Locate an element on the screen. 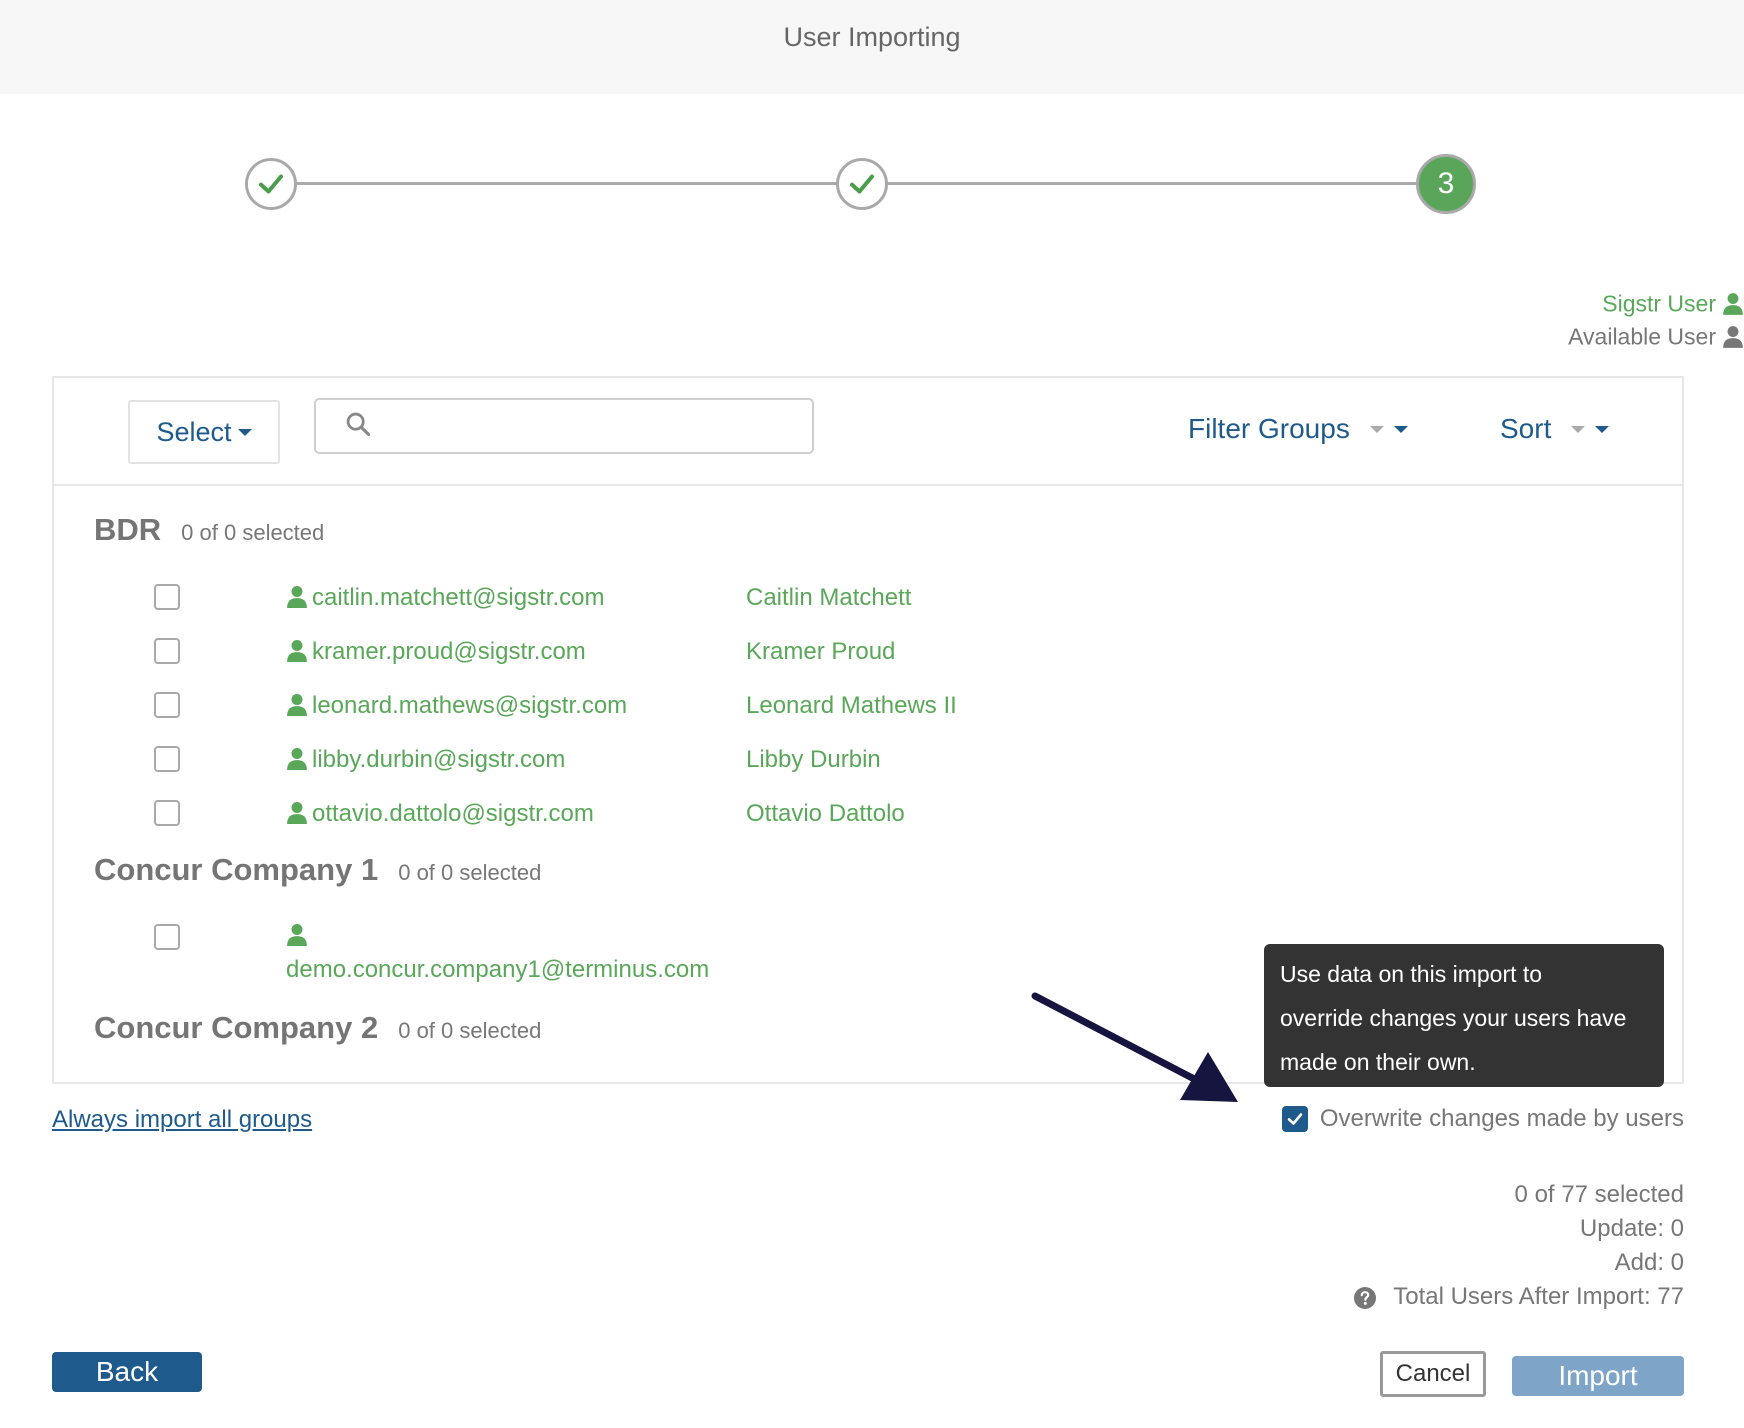  step-2-complete is located at coordinates (862, 184).